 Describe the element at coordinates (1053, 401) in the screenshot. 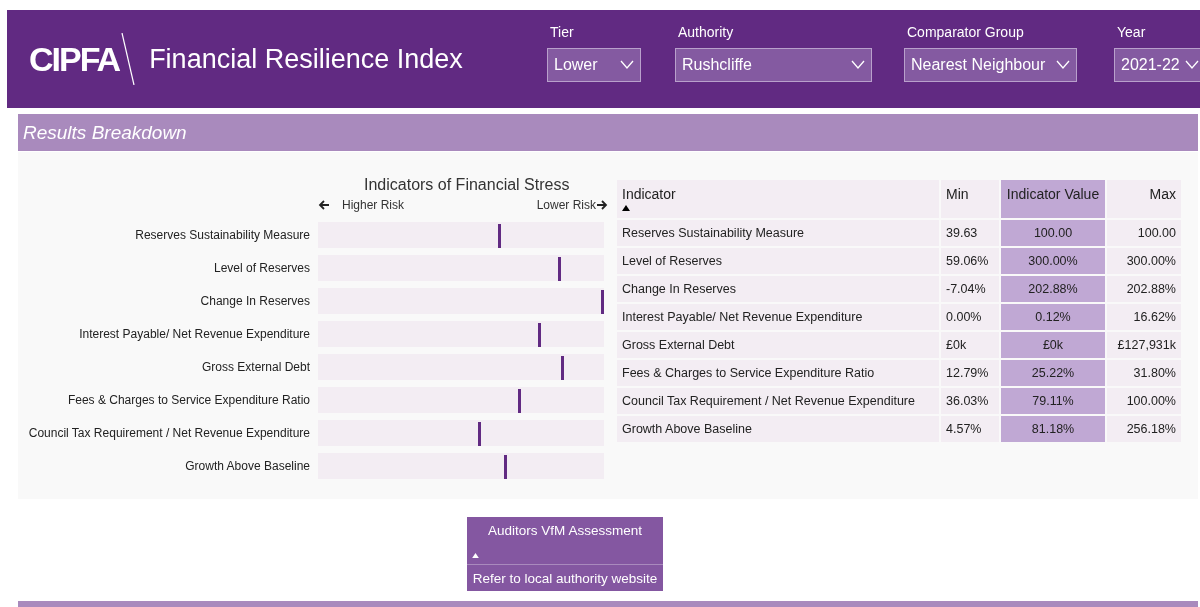

I see `table-cell: 79.11%` at that location.